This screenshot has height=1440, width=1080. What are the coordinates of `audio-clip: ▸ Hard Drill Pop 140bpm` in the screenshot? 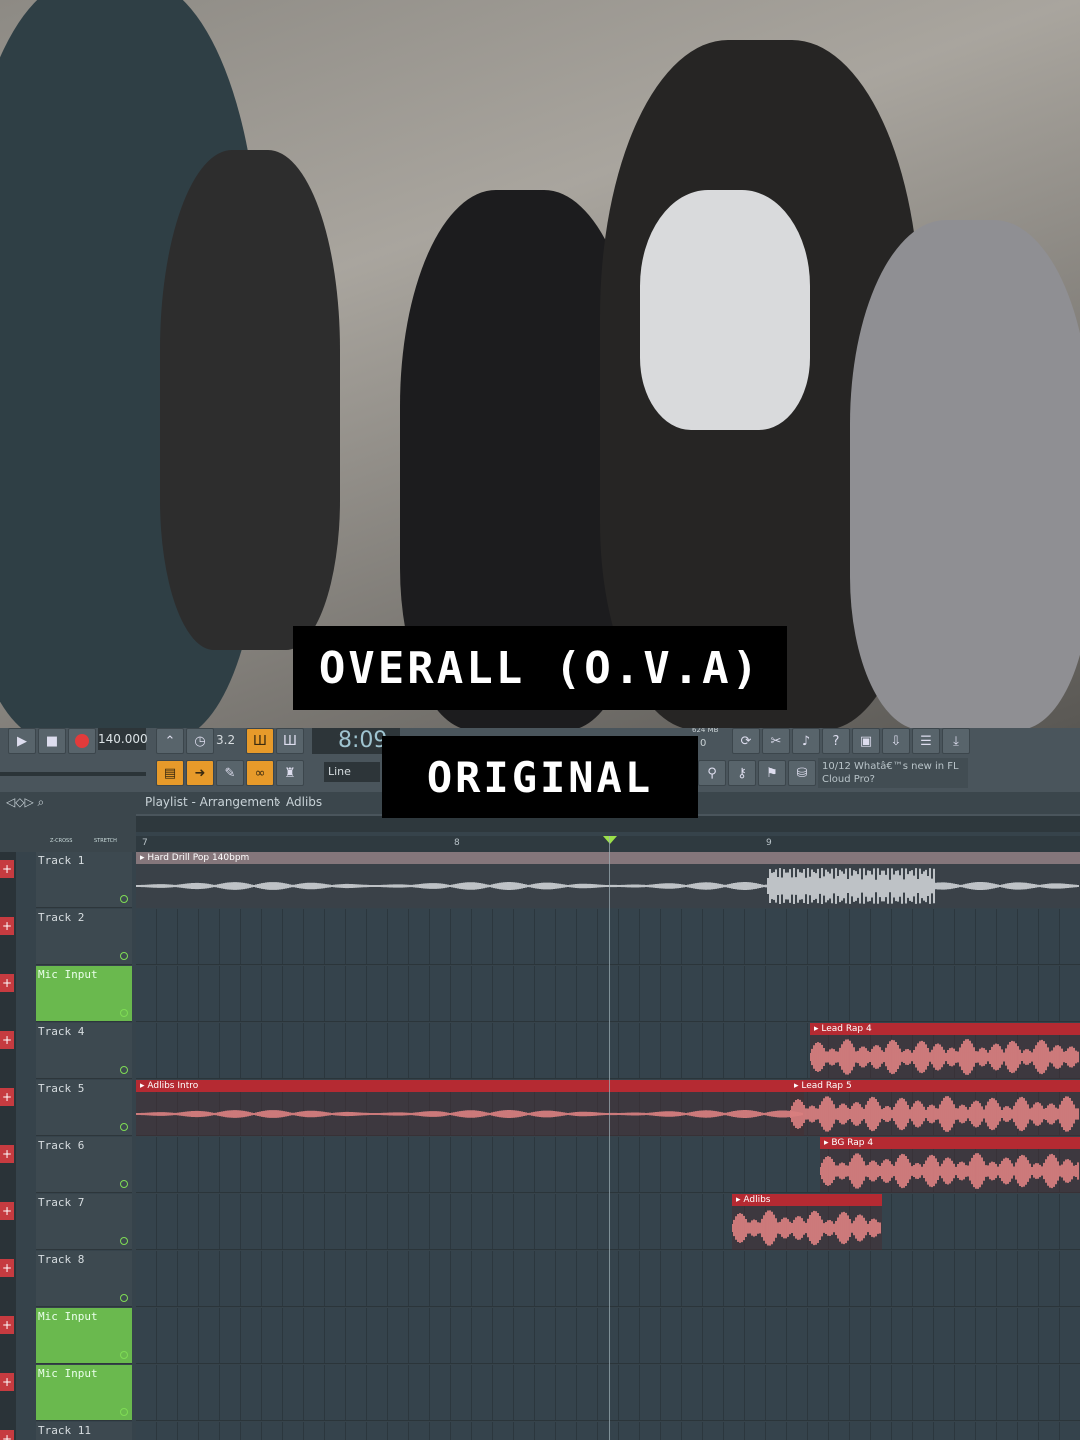 It's located at (608, 880).